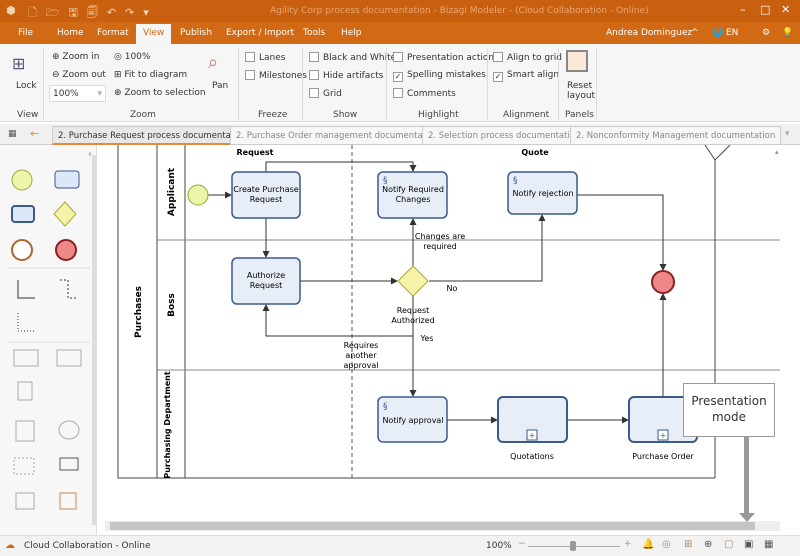 The width and height of the screenshot is (800, 556). I want to click on svg-text: Notify rejection, so click(542, 193).